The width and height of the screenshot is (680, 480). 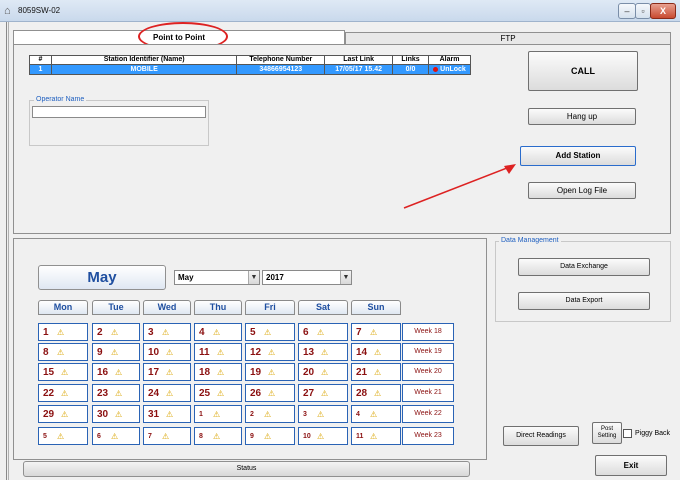 What do you see at coordinates (582, 190) in the screenshot?
I see `open-log-file-button: Open Log File` at bounding box center [582, 190].